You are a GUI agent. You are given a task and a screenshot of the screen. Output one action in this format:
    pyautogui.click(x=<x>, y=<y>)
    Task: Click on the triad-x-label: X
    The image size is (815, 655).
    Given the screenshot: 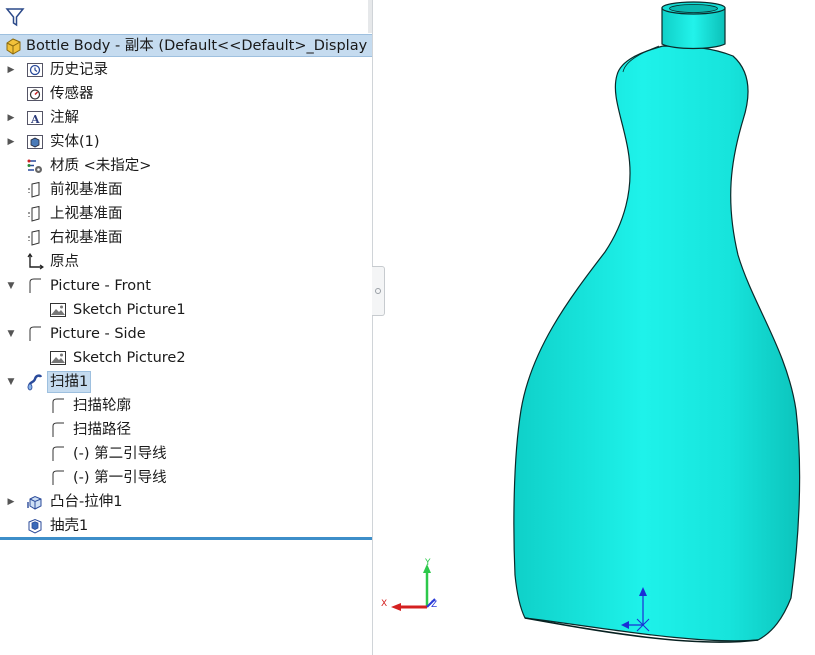 What is the action you would take?
    pyautogui.click(x=384, y=604)
    